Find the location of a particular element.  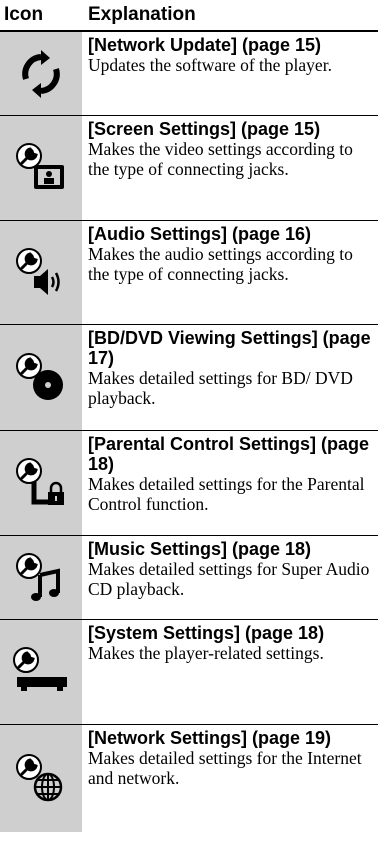

music-settings-icon is located at coordinates (41, 577).